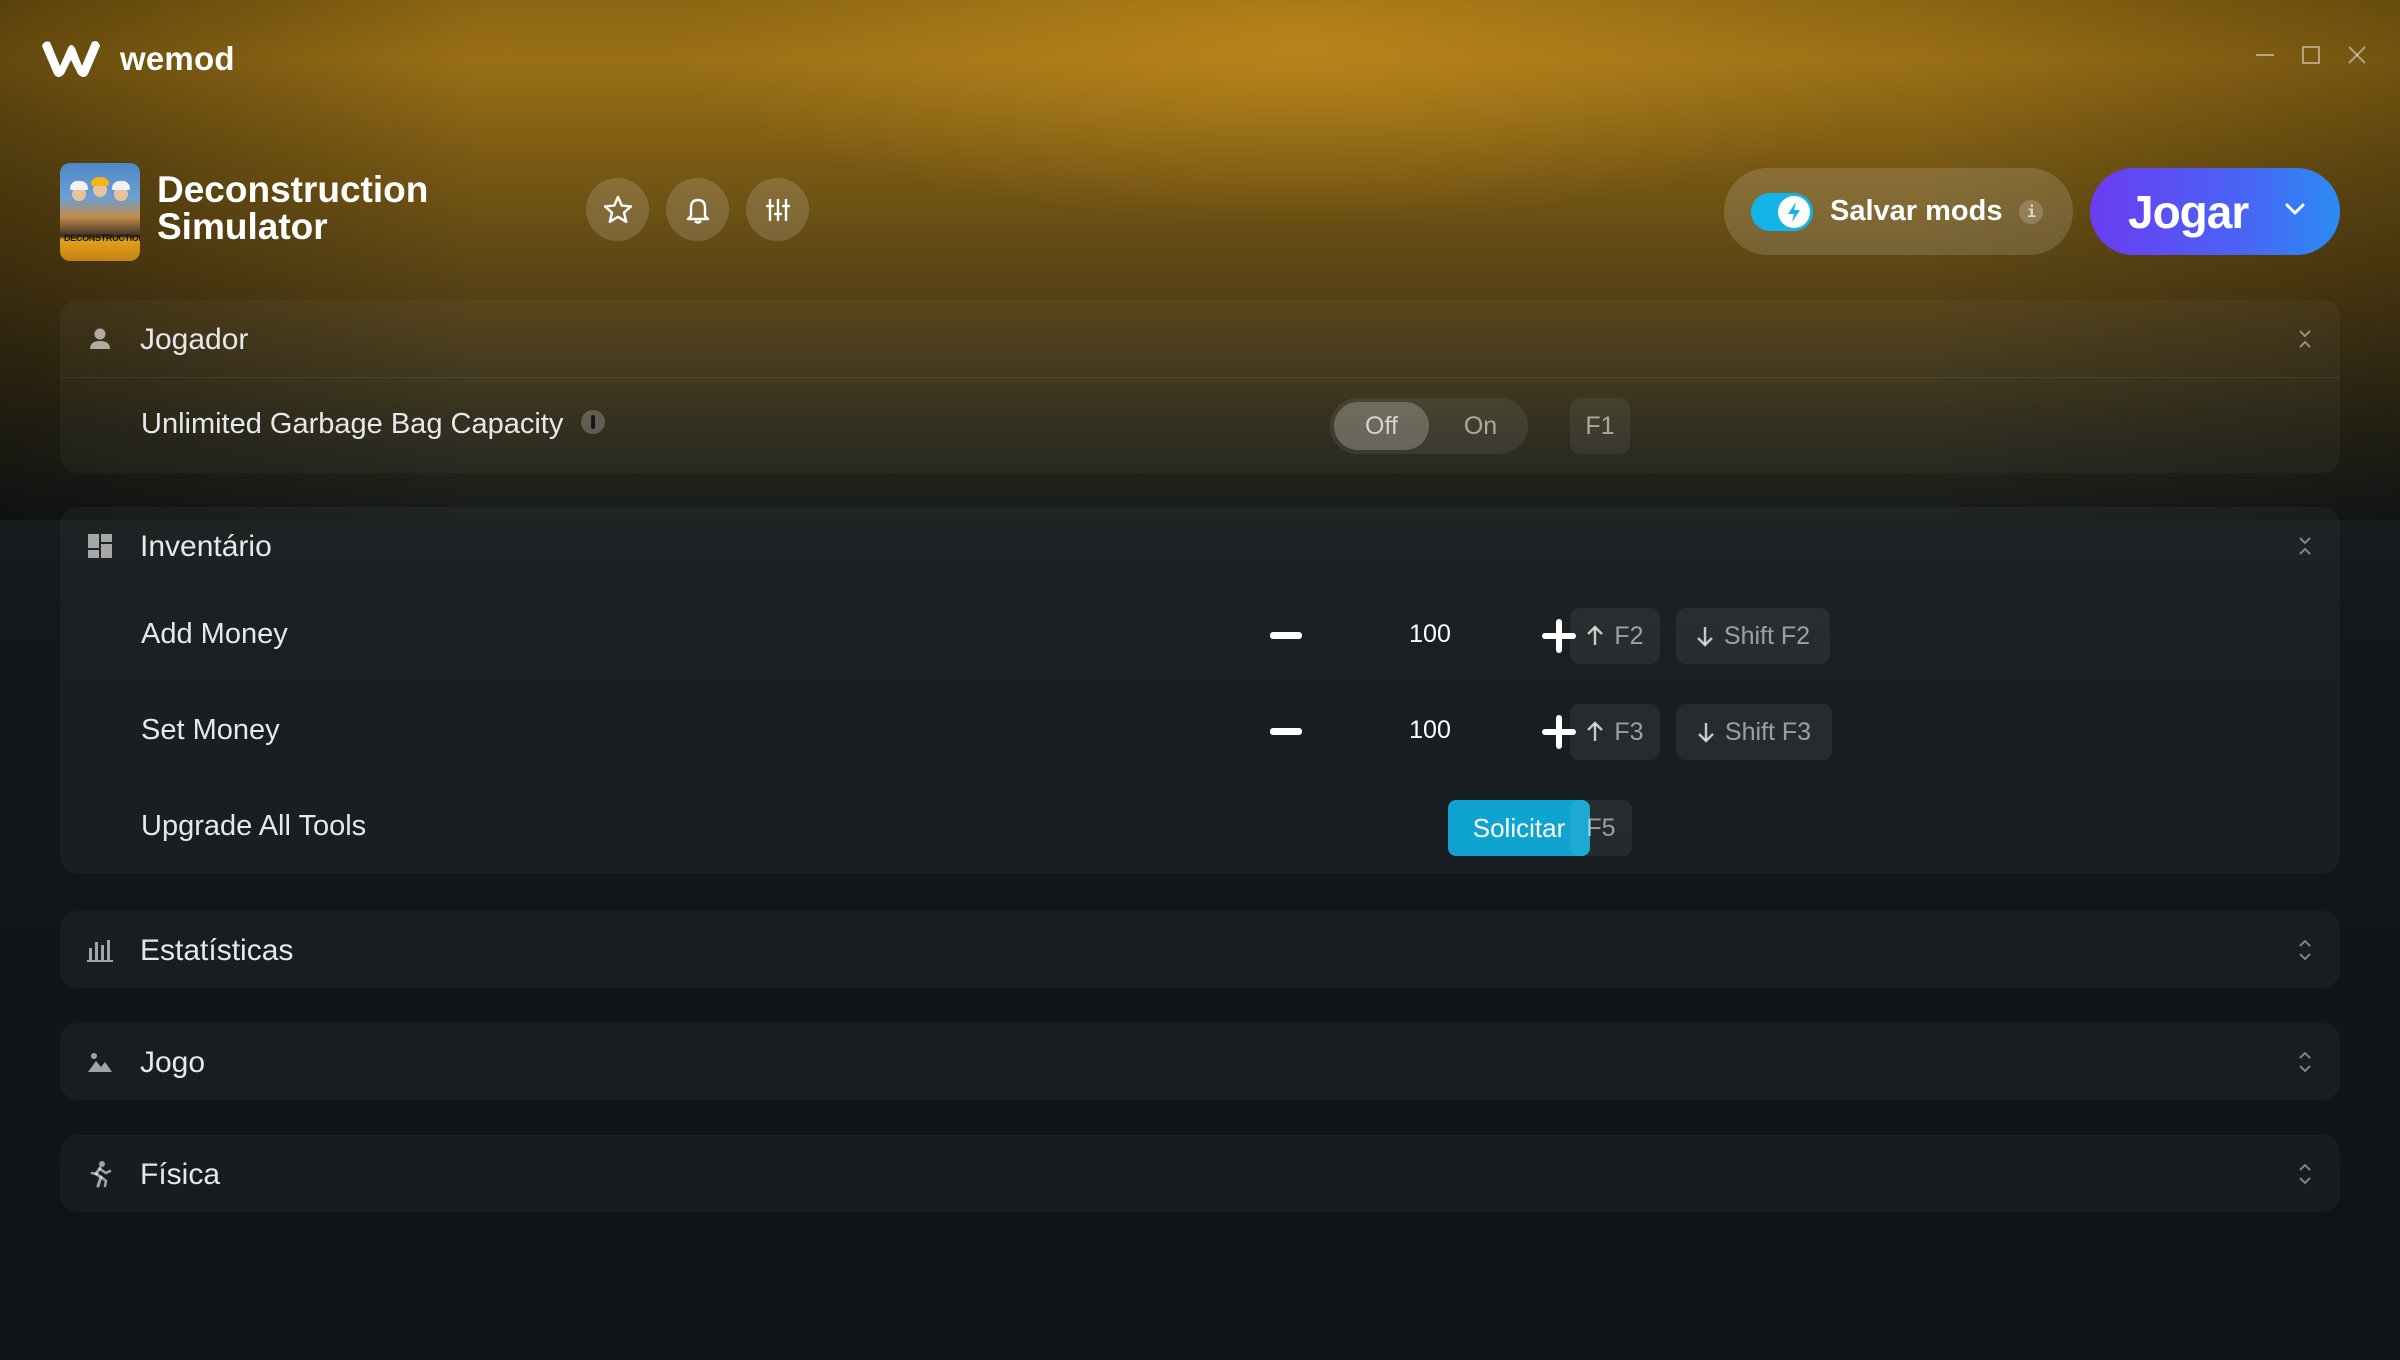 This screenshot has width=2400, height=1360. I want to click on close-icon, so click(2357, 55).